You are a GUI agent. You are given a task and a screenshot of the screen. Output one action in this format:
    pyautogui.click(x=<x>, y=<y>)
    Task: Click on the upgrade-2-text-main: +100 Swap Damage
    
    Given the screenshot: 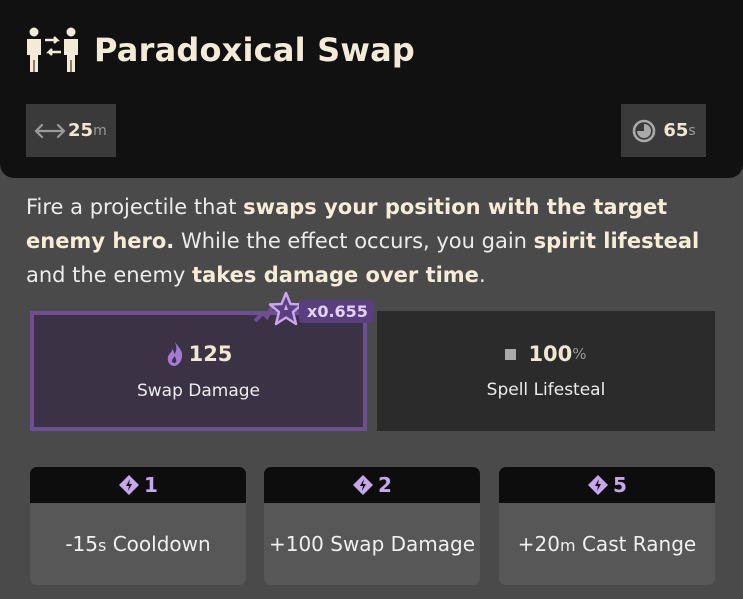 What is the action you would take?
    pyautogui.click(x=372, y=544)
    